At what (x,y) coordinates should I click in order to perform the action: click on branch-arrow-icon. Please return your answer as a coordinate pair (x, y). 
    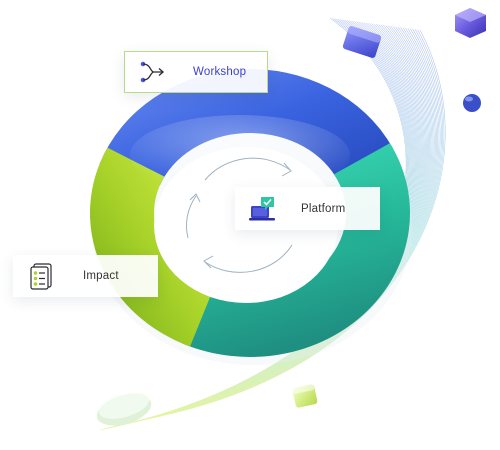
    Looking at the image, I should click on (152, 72).